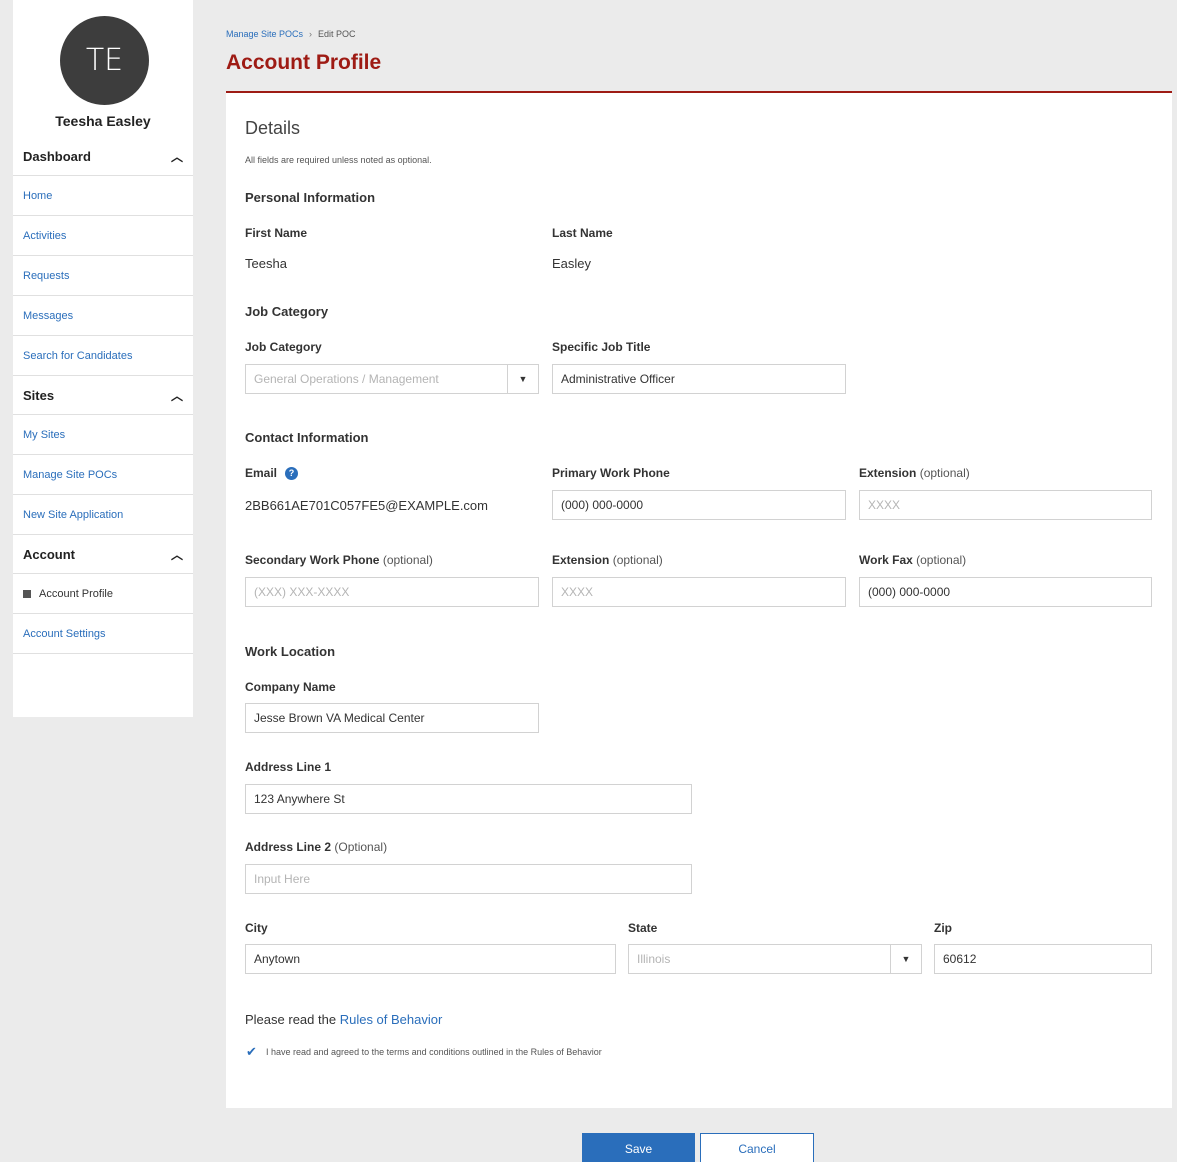 The width and height of the screenshot is (1177, 1162). I want to click on state-value: Illinois, so click(654, 959).